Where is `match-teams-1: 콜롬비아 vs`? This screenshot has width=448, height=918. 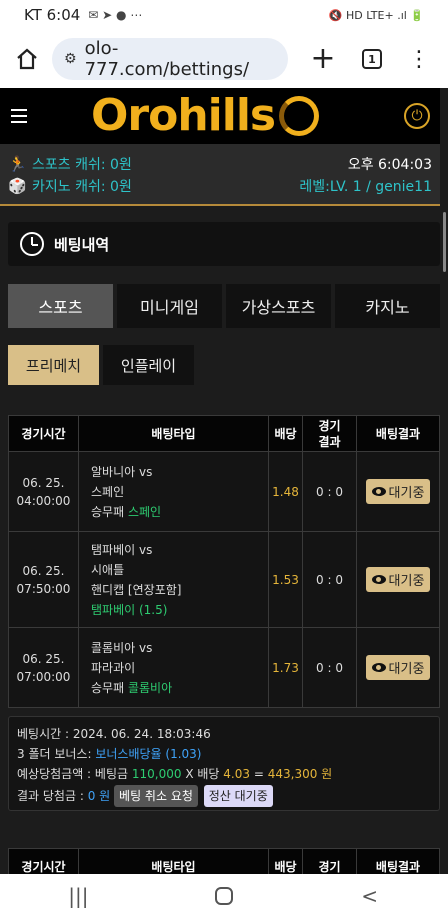 match-teams-1: 콜롬비아 vs is located at coordinates (122, 647).